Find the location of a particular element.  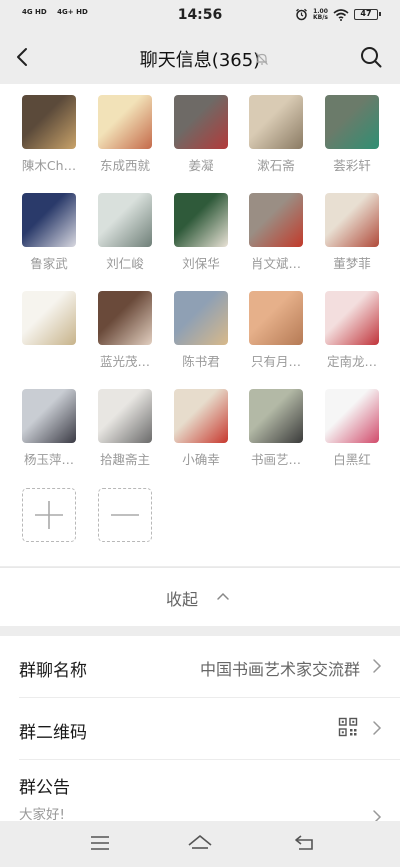

member-name: 白黑红 is located at coordinates (352, 459).